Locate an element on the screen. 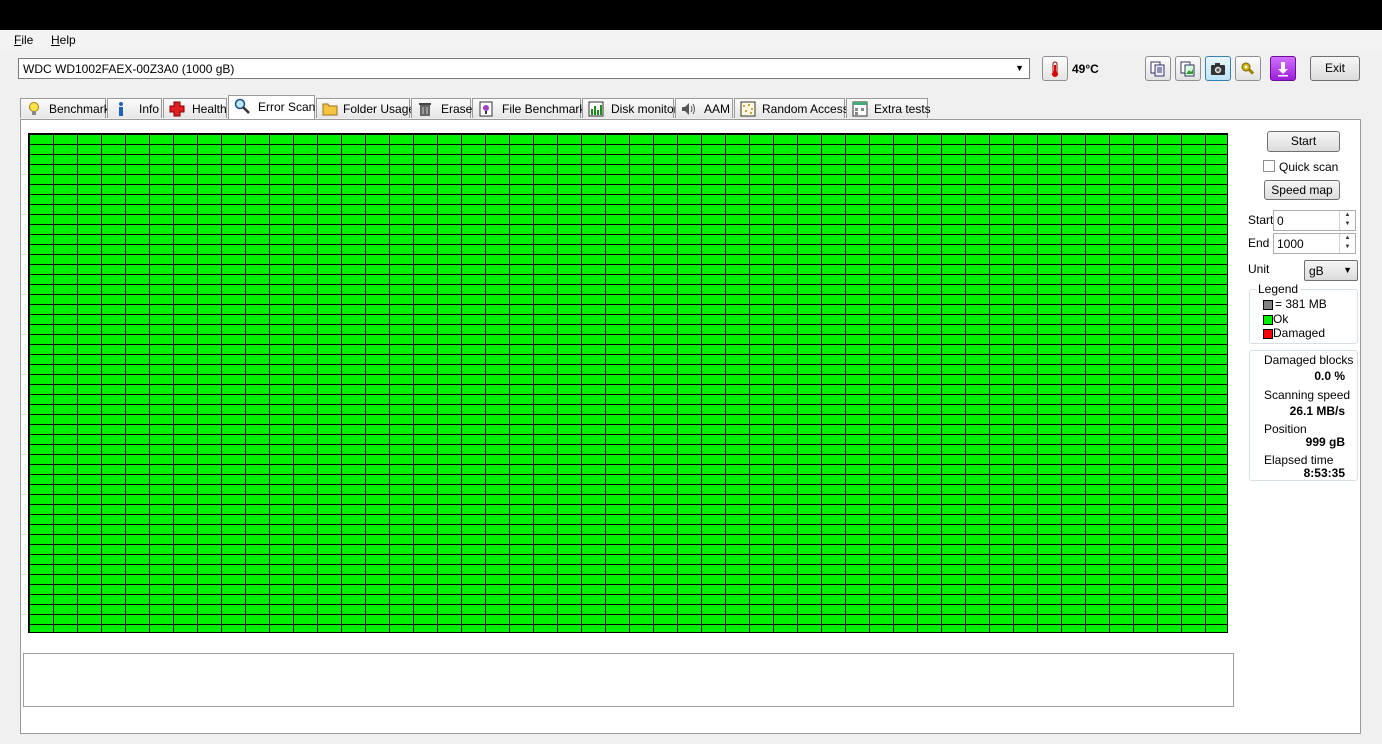 This screenshot has height=744, width=1382. position-label: Position is located at coordinates (1285, 429).